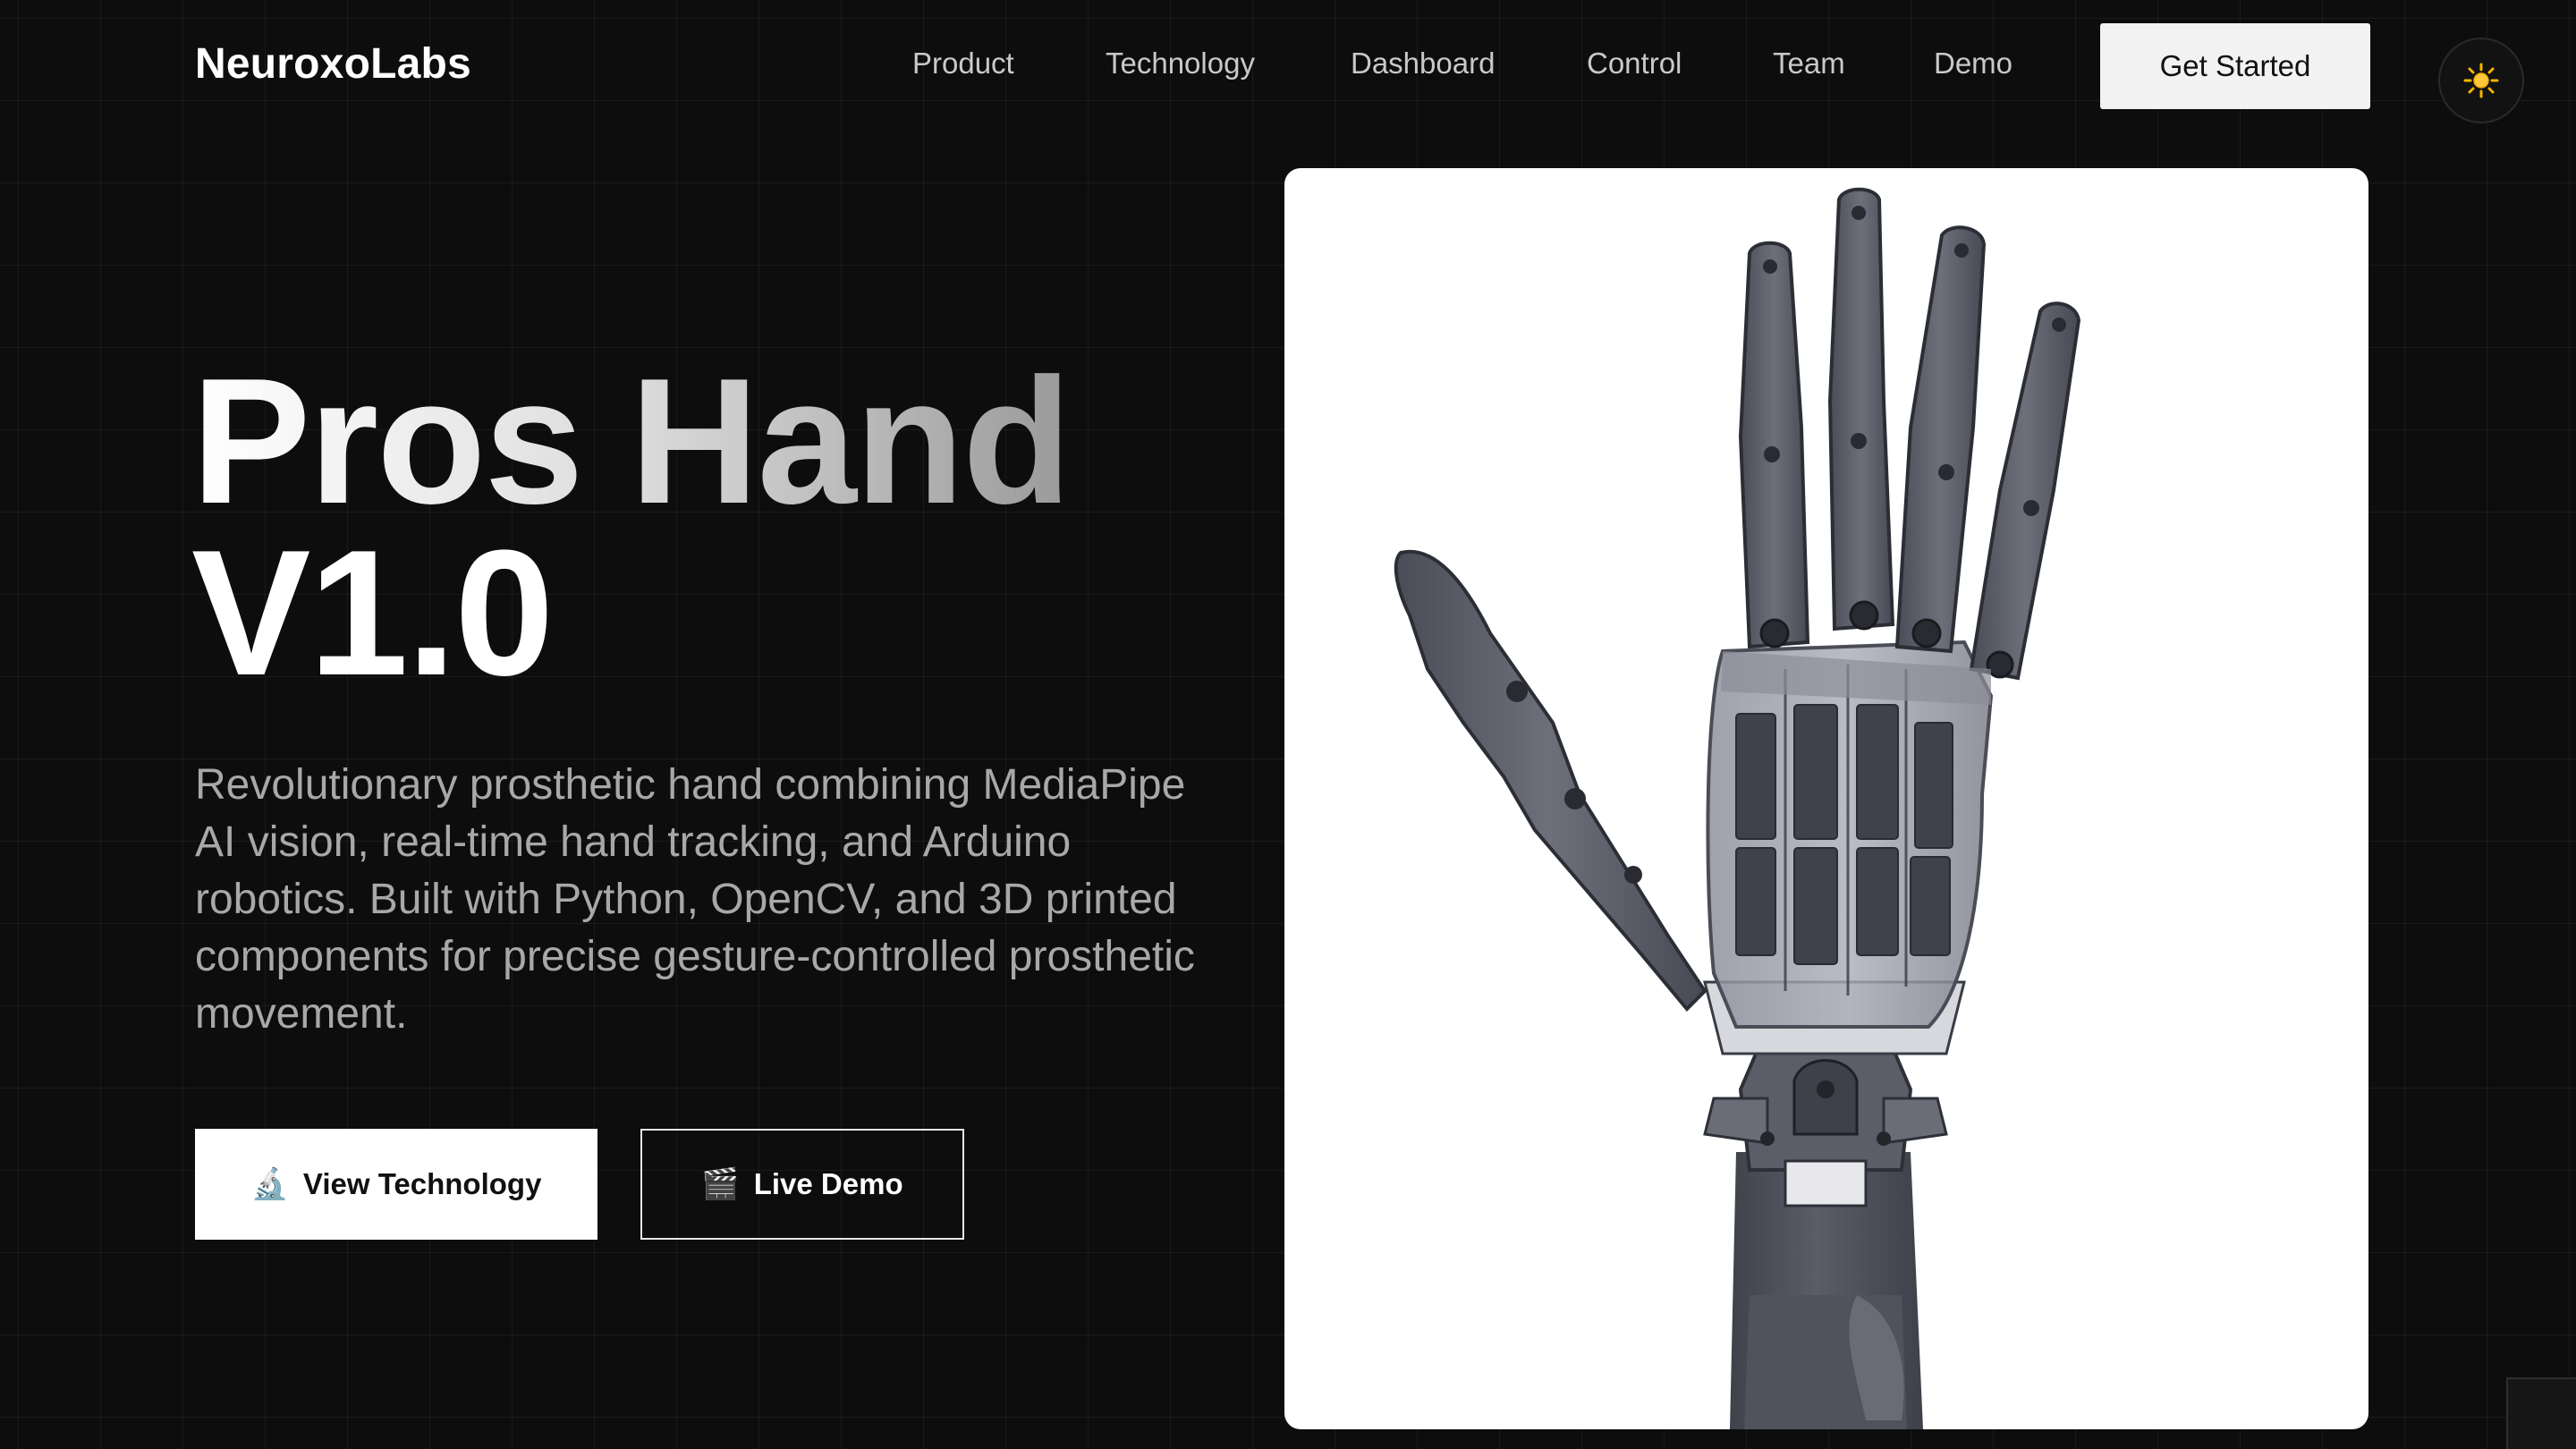 This screenshot has height=1449, width=2576. What do you see at coordinates (269, 1184) in the screenshot?
I see `microscope-icon: 🔬` at bounding box center [269, 1184].